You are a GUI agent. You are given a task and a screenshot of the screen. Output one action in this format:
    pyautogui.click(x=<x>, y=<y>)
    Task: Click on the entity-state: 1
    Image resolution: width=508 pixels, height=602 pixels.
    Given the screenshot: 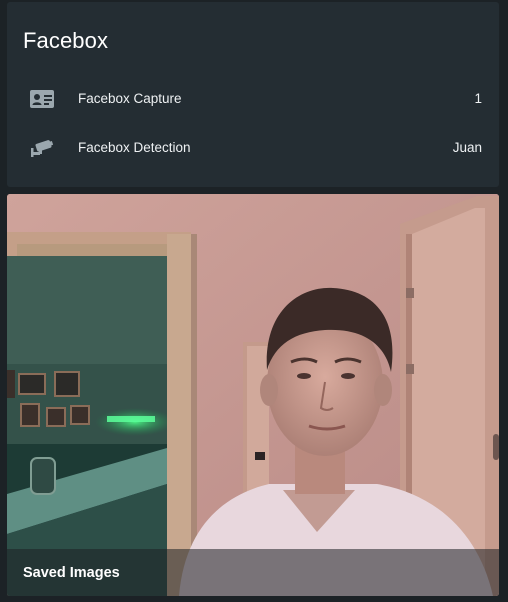 What is the action you would take?
    pyautogui.click(x=478, y=98)
    